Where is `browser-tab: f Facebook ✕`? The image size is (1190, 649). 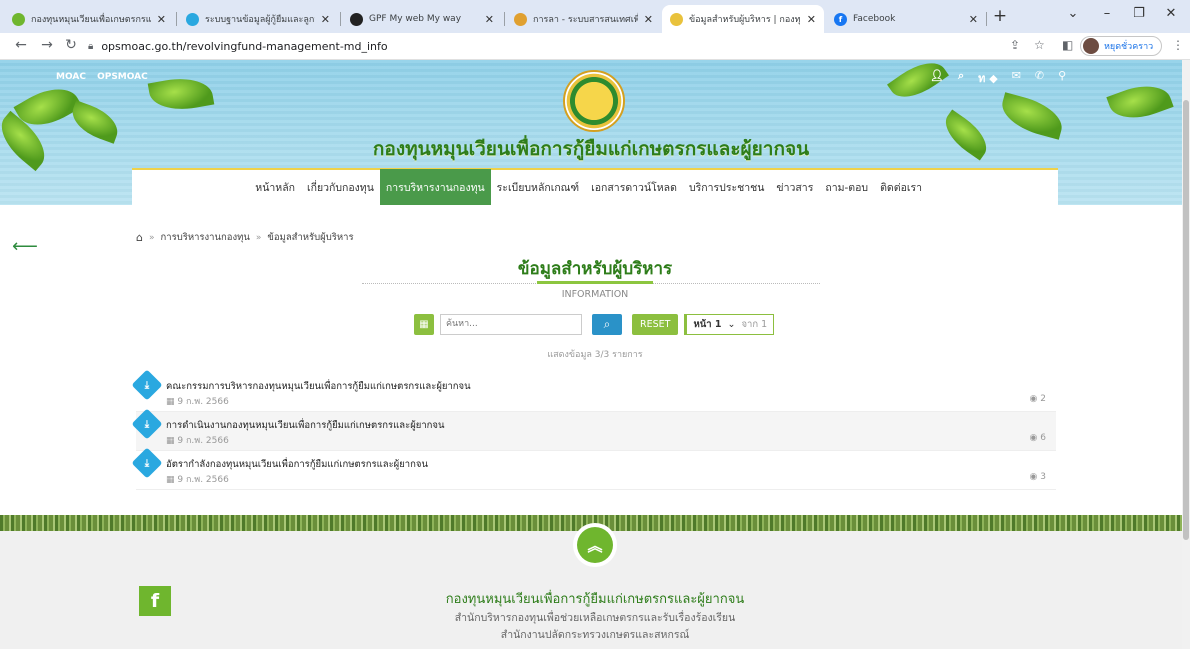
browser-tab: f Facebook ✕ is located at coordinates (906, 19).